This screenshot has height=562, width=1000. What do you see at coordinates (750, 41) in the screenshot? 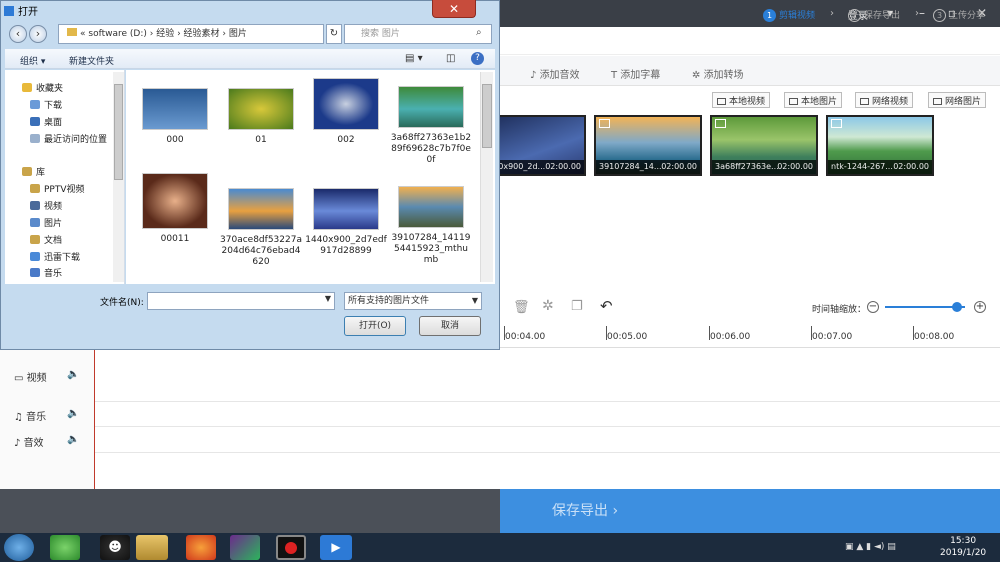
I see `steps-bar` at bounding box center [750, 41].